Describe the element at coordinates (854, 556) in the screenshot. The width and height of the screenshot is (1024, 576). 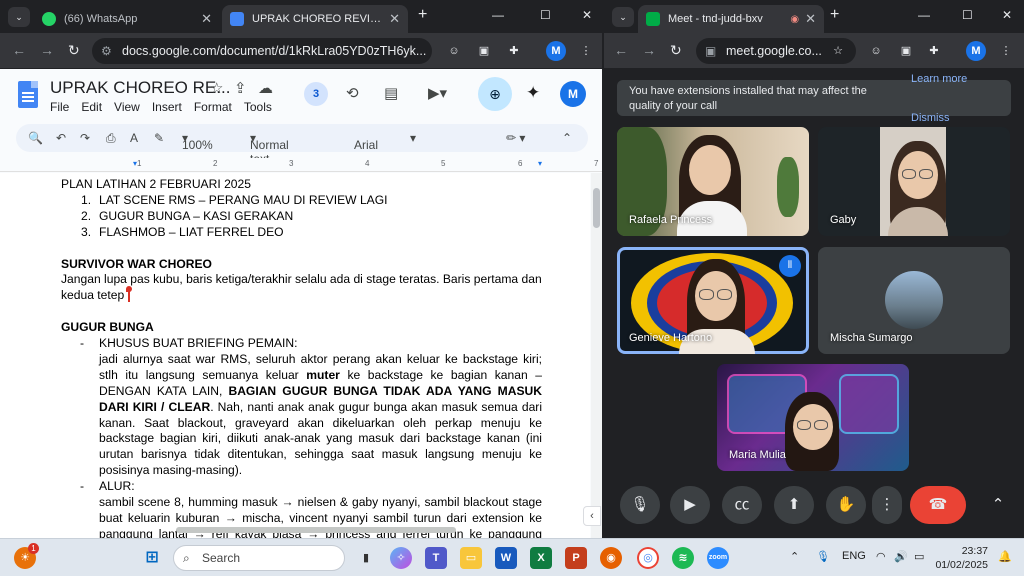
I see `language-indicator: ENG` at that location.